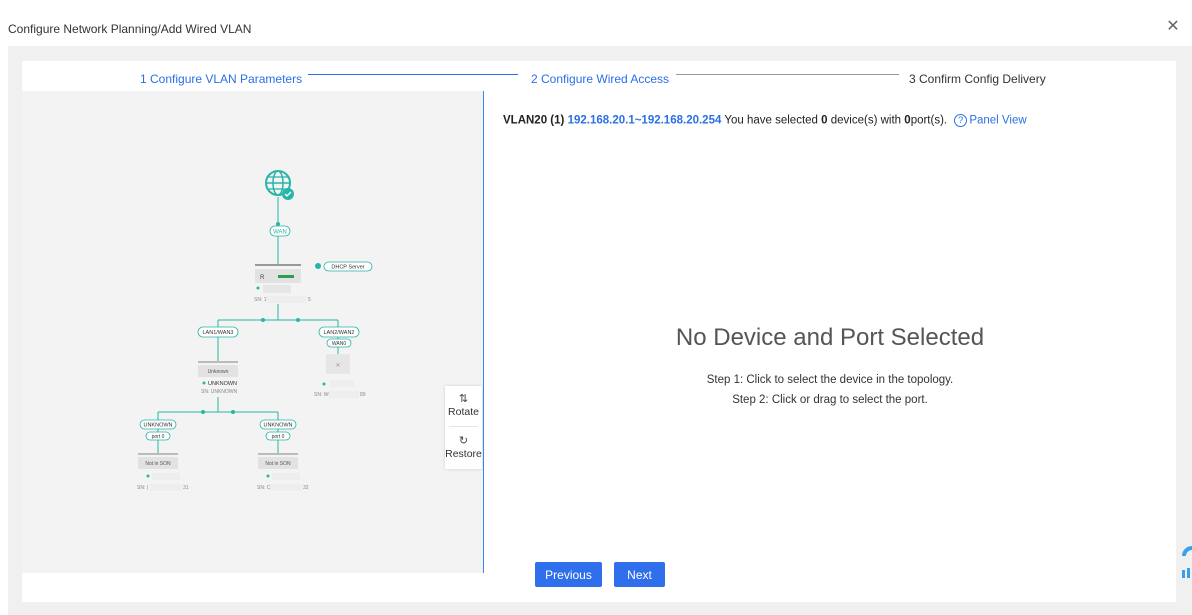  Describe the element at coordinates (639, 574) in the screenshot. I see `next-button: Next` at that location.